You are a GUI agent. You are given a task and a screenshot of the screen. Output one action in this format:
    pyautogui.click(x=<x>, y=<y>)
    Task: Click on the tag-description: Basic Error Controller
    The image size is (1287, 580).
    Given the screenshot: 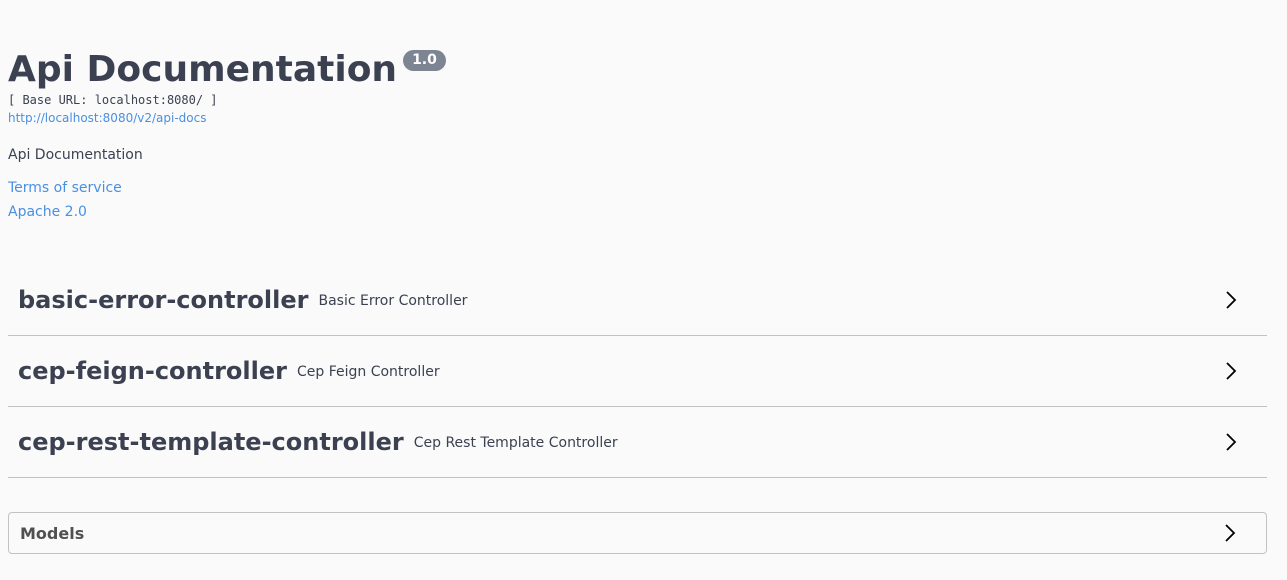 What is the action you would take?
    pyautogui.click(x=393, y=301)
    